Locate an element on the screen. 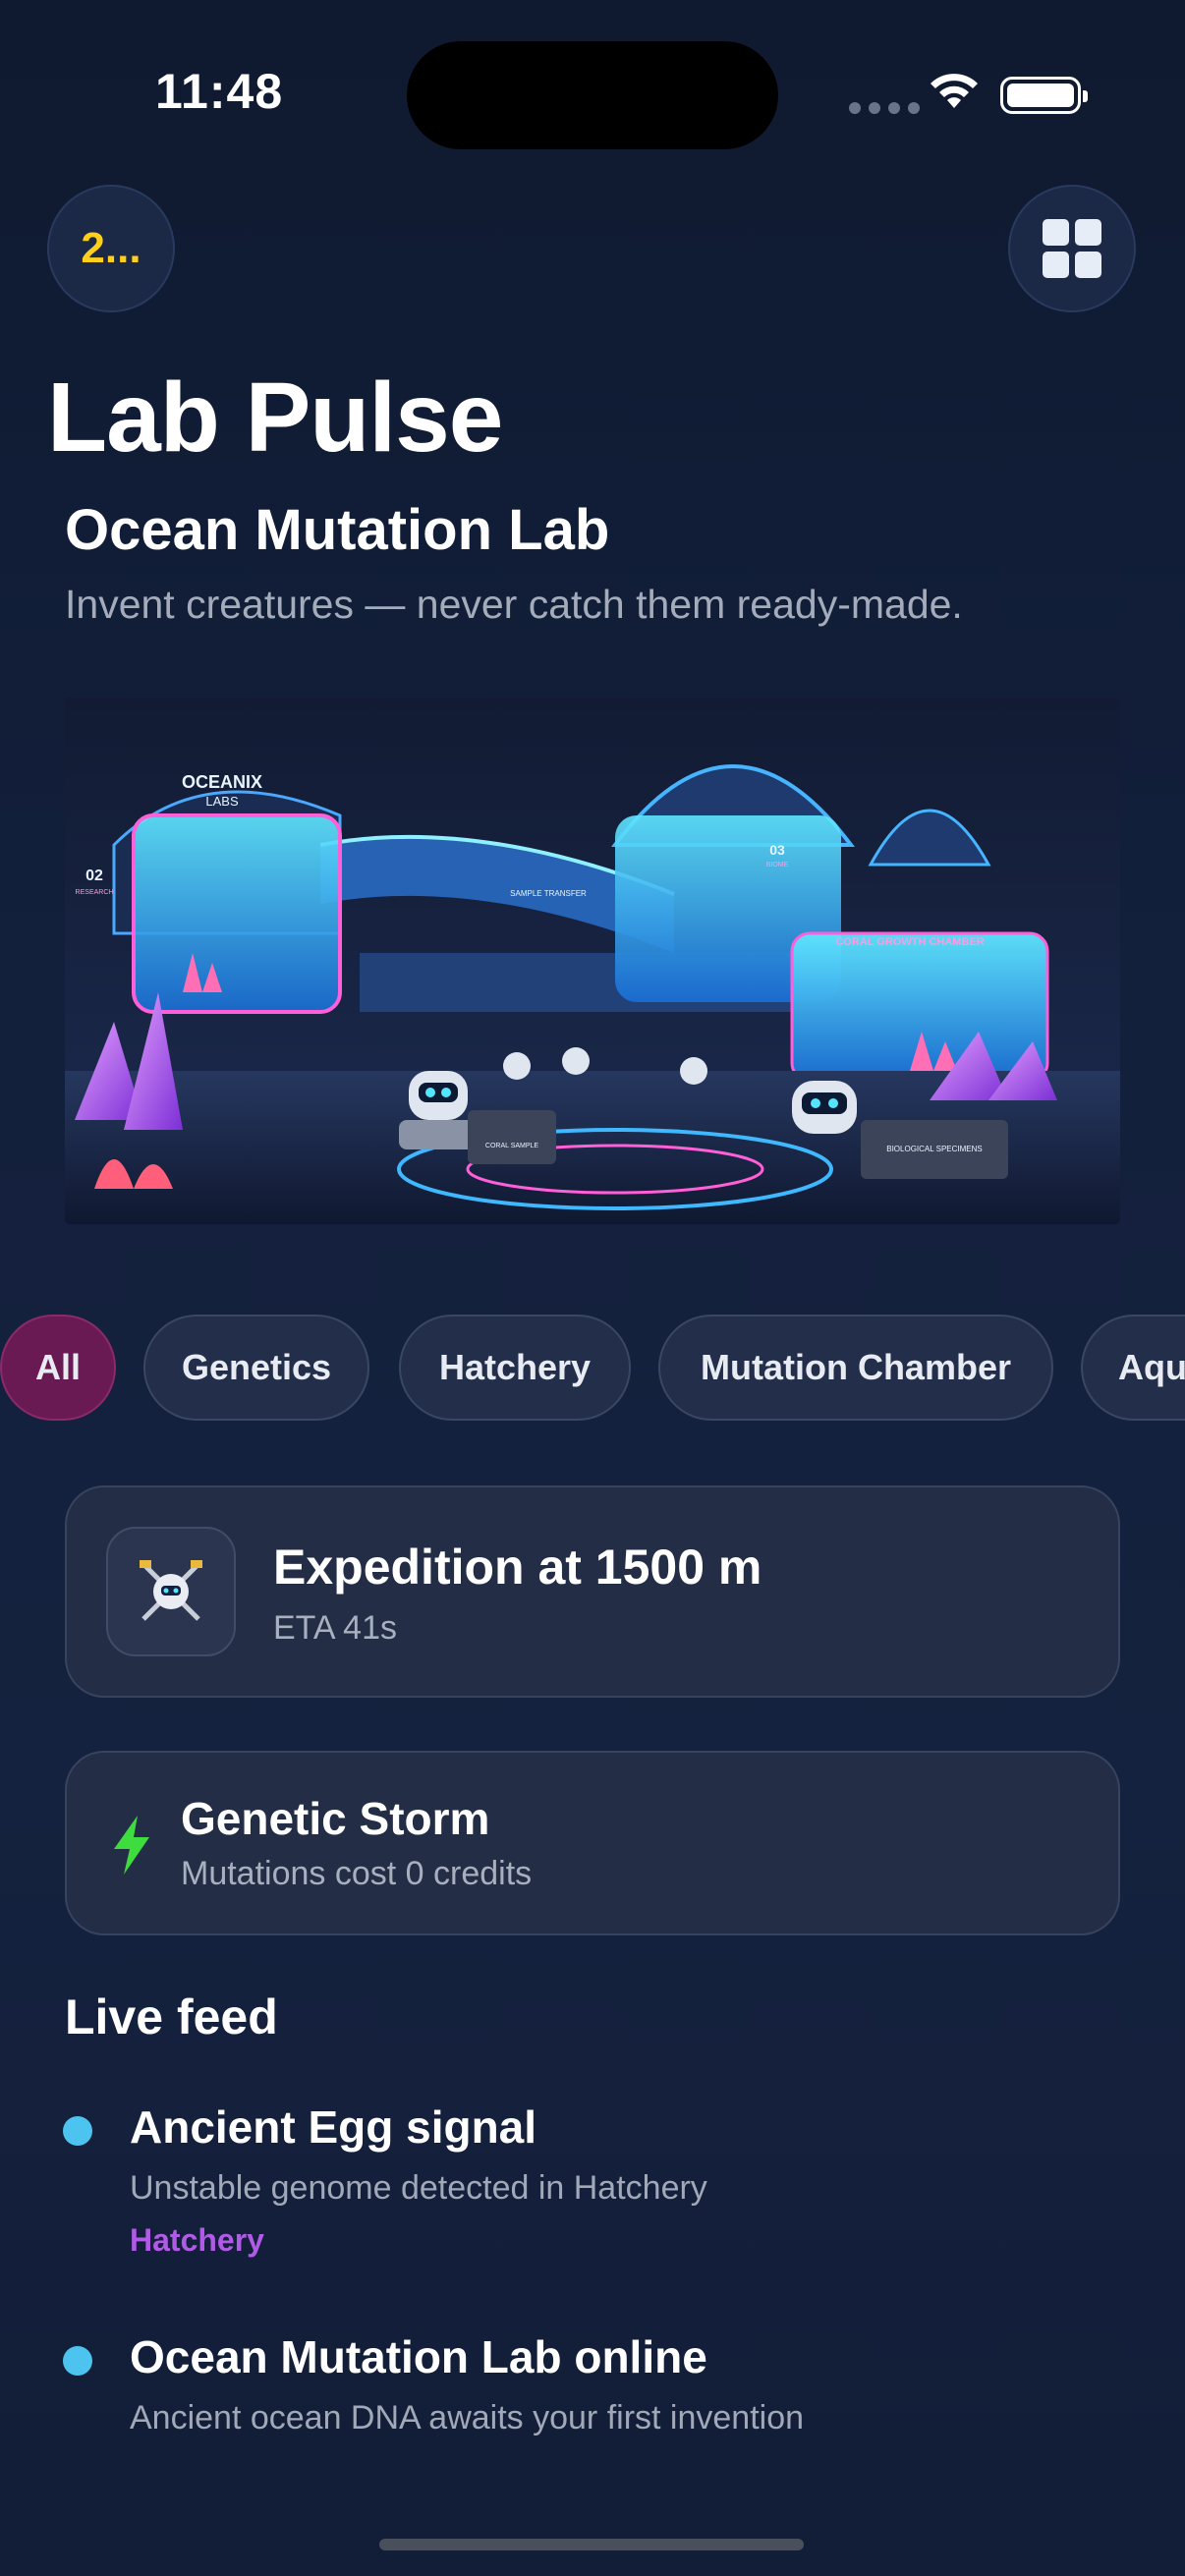  page-title: Lab Pulse is located at coordinates (275, 418).